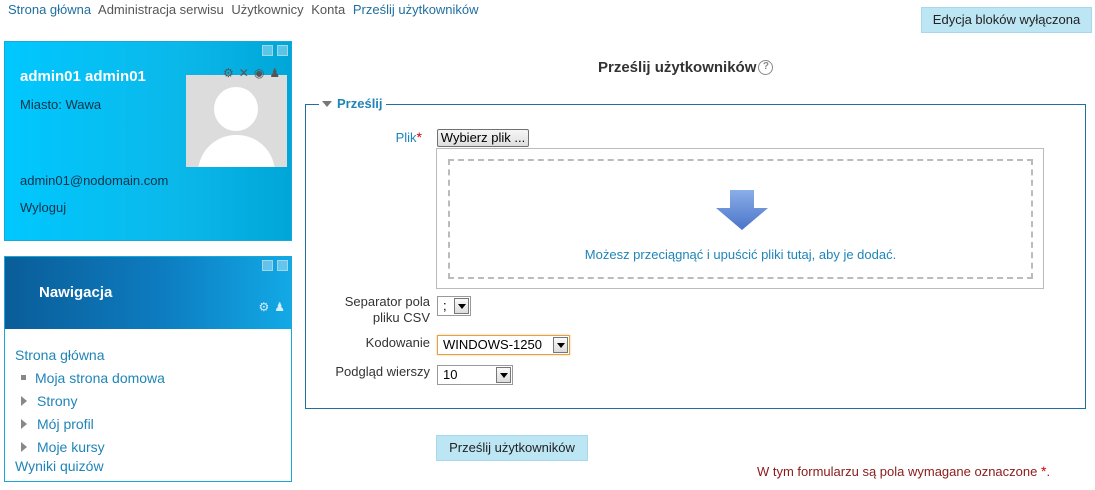 The width and height of the screenshot is (1095, 490). Describe the element at coordinates (251, 73) in the screenshot. I see `profile-action-icons: ⚙ ✕ ◉ ♟` at that location.